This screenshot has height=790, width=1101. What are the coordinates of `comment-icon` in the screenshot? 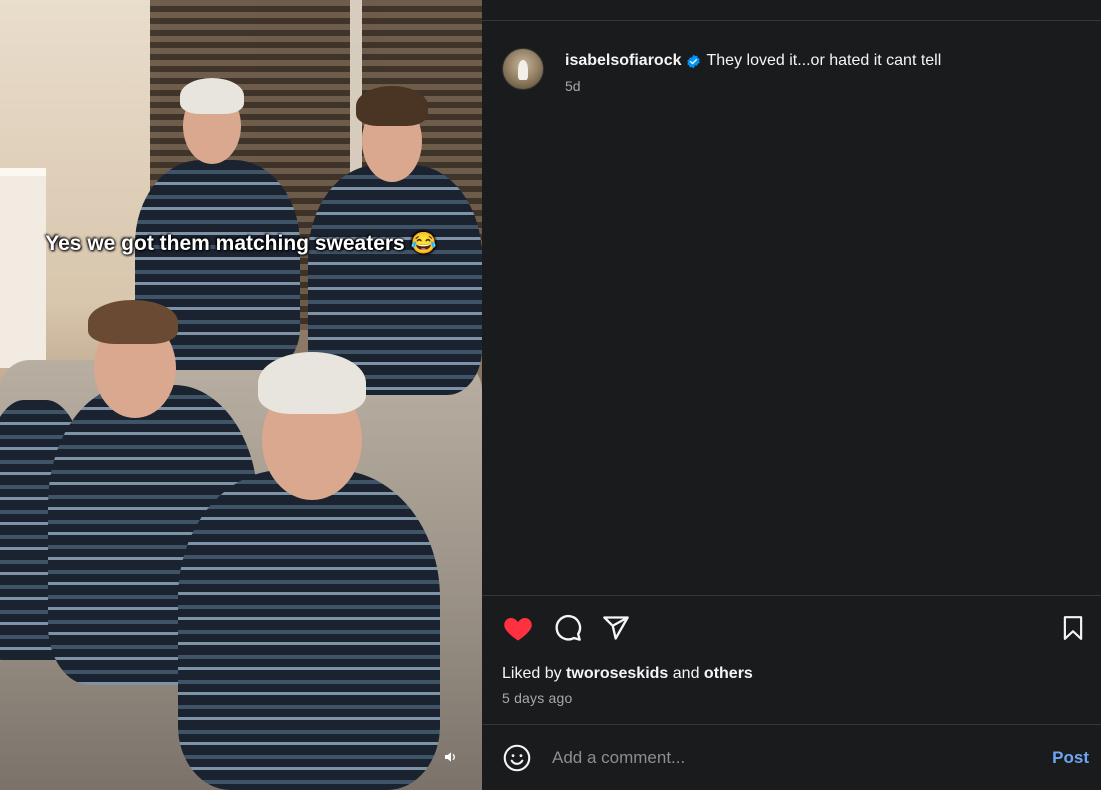 It's located at (568, 628).